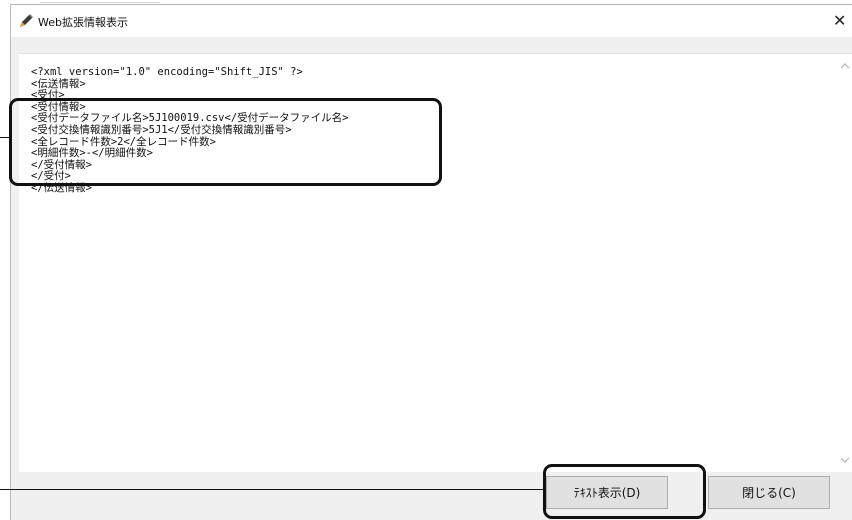  Describe the element at coordinates (58, 106) in the screenshot. I see `xml-line: <受付情報>` at that location.